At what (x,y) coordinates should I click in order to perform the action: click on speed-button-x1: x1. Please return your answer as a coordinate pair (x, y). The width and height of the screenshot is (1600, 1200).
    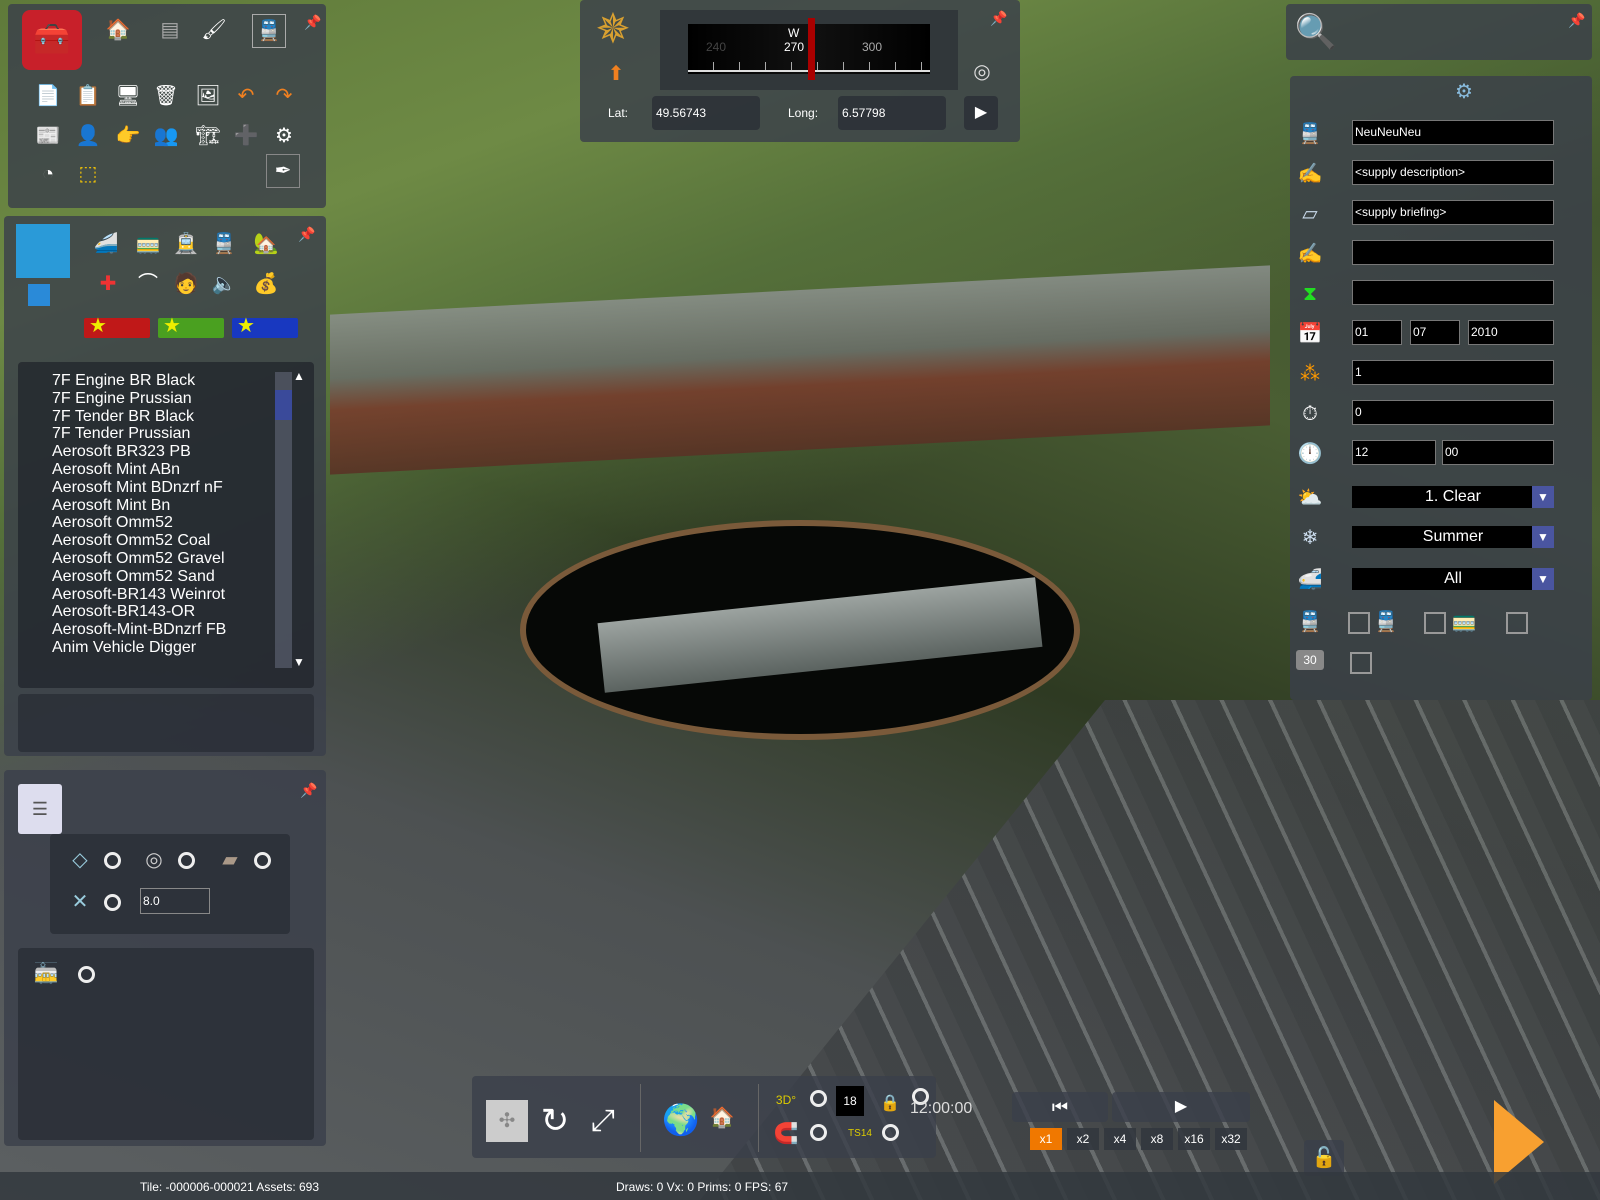
    Looking at the image, I should click on (1046, 1139).